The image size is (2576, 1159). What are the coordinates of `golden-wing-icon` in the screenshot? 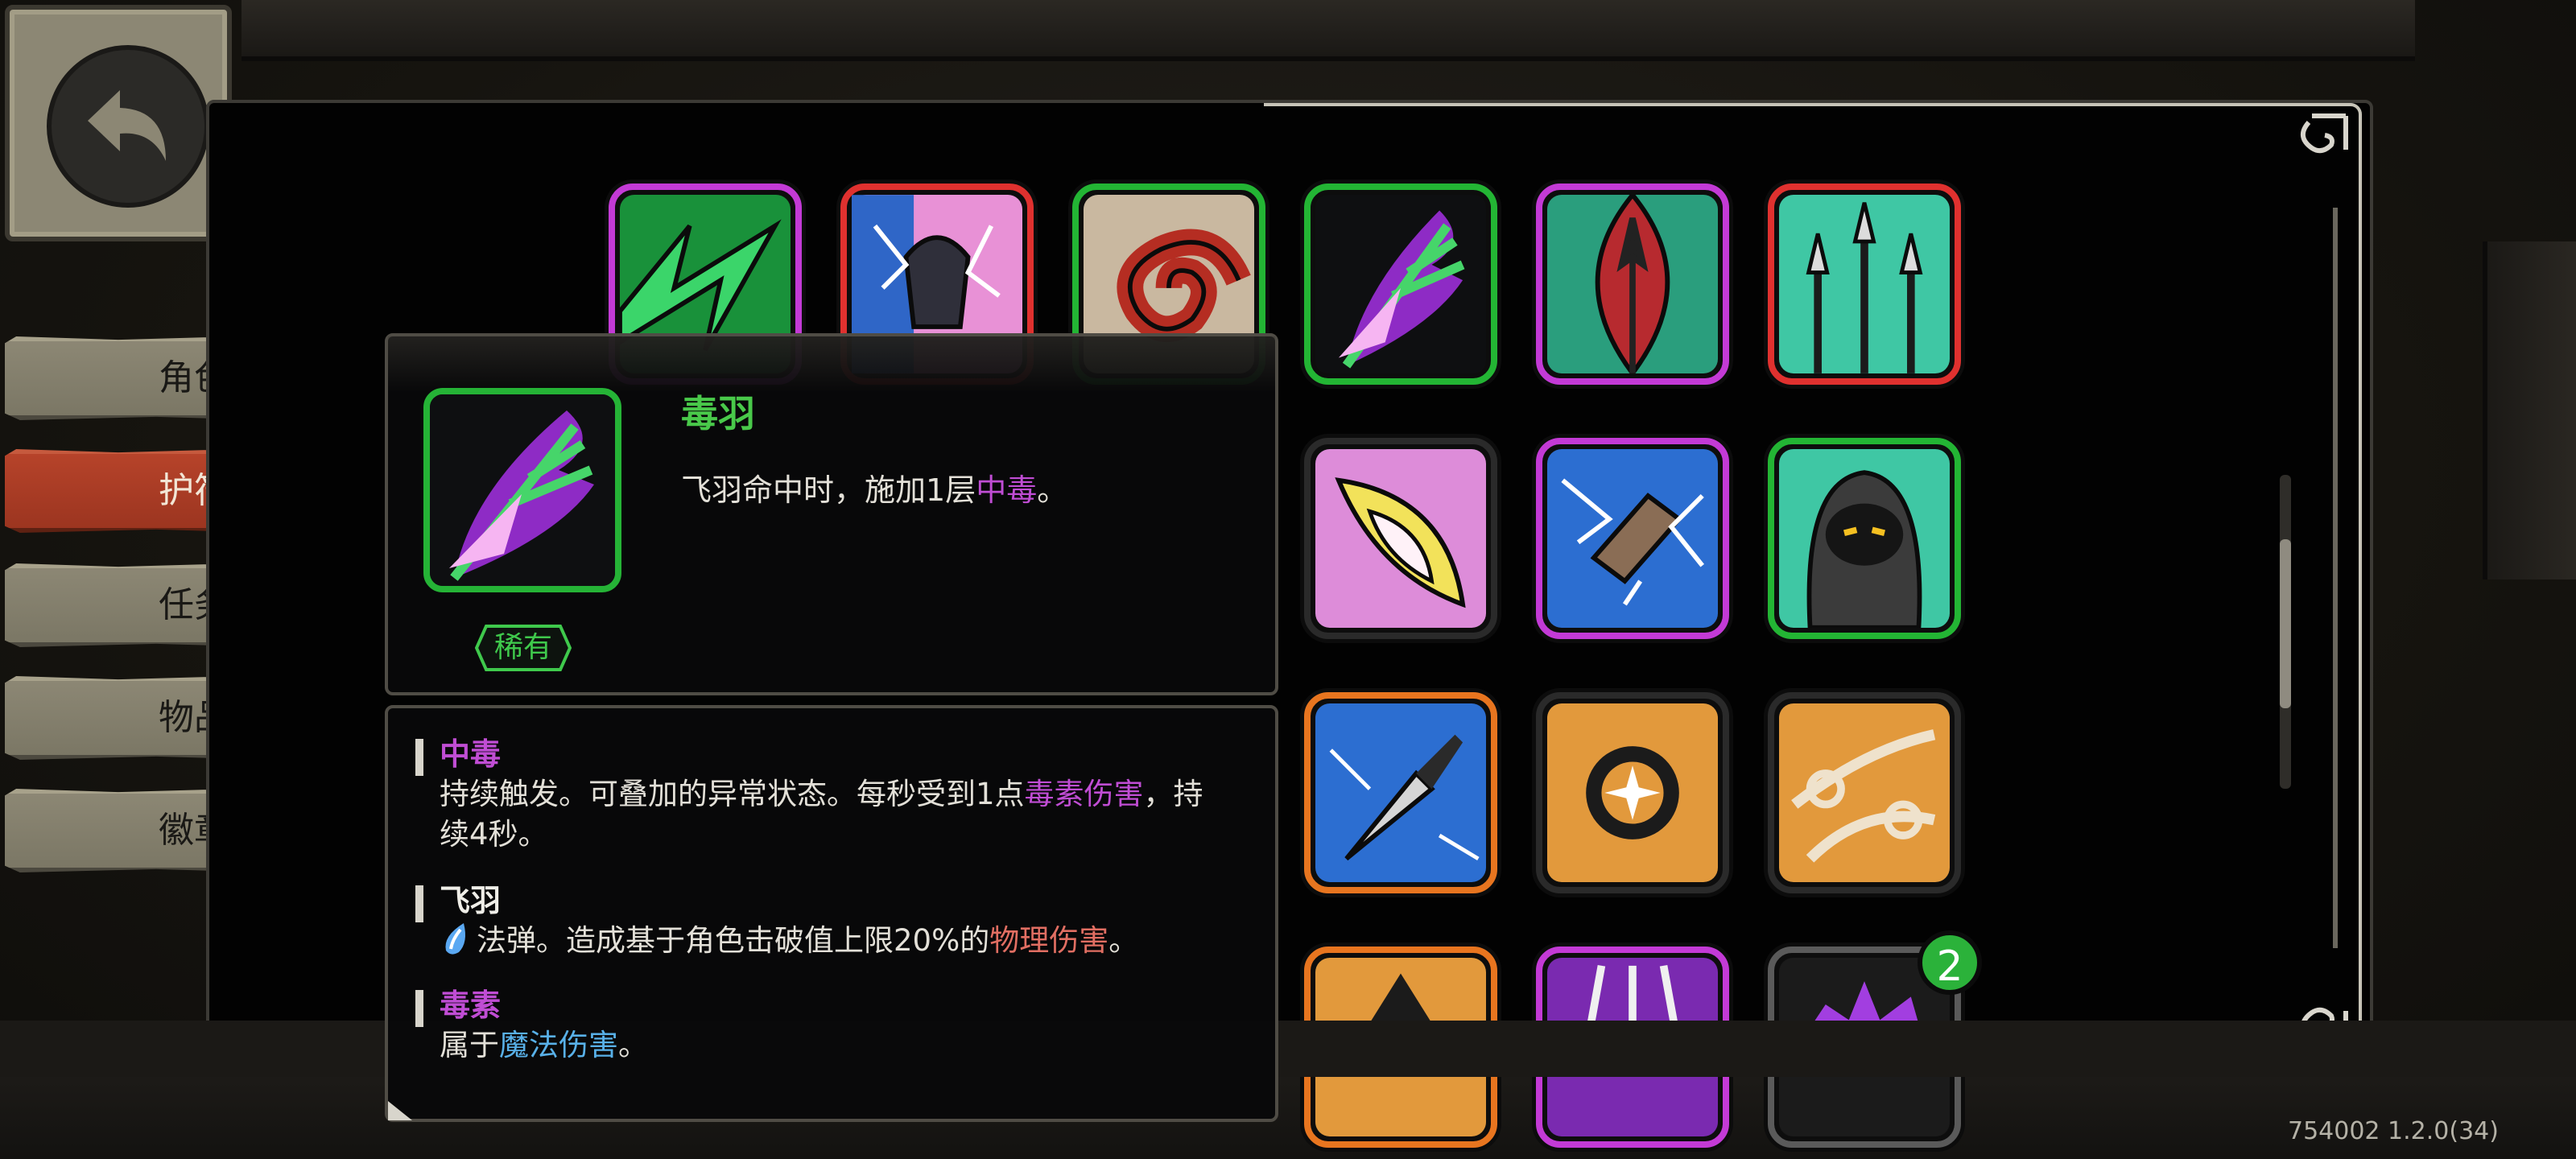 It's located at (1400, 542).